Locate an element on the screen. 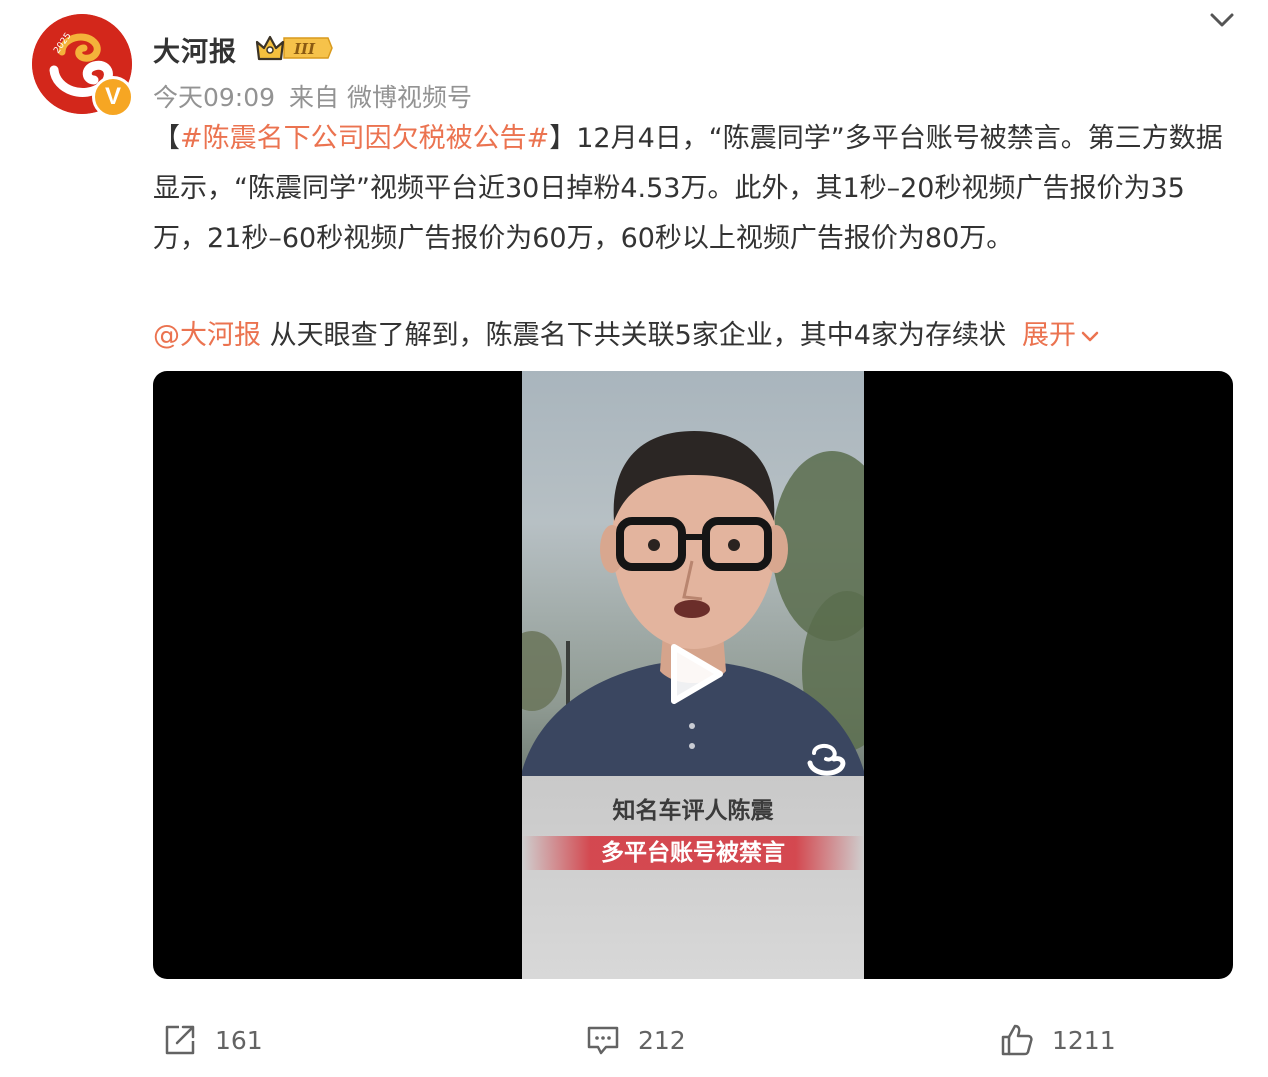  level-label: III is located at coordinates (304, 49).